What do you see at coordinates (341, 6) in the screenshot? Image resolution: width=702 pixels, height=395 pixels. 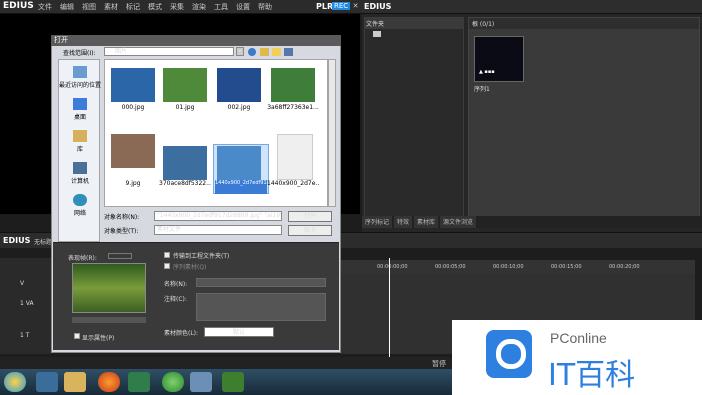 I see `rec-label: REC` at bounding box center [341, 6].